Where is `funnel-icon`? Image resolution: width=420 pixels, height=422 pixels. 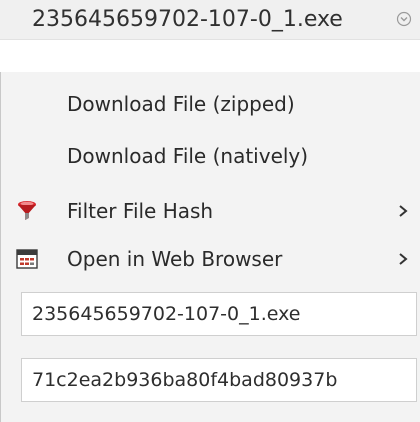
funnel-icon is located at coordinates (27, 210).